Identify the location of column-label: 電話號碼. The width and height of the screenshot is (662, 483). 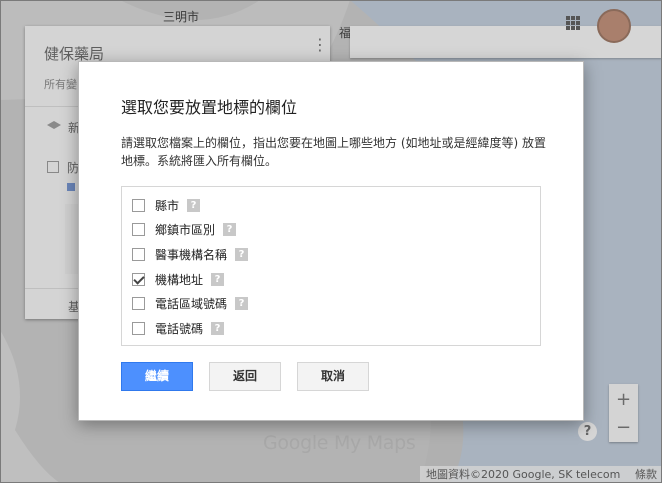
(179, 328).